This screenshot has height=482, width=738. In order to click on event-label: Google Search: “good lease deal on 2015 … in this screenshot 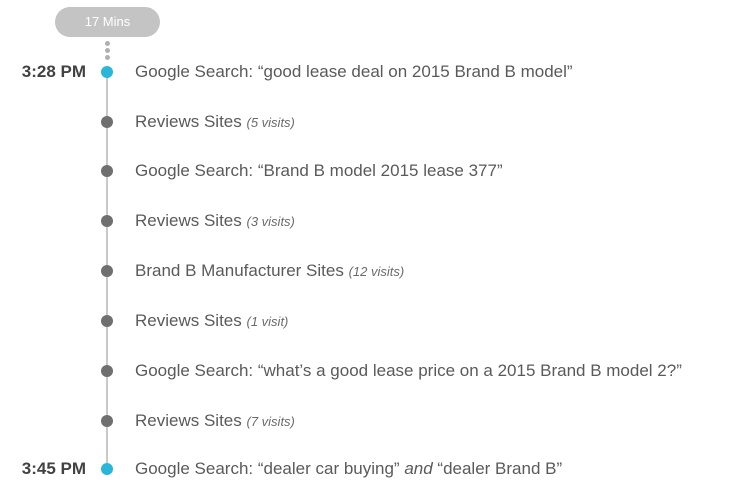, I will do `click(354, 71)`.